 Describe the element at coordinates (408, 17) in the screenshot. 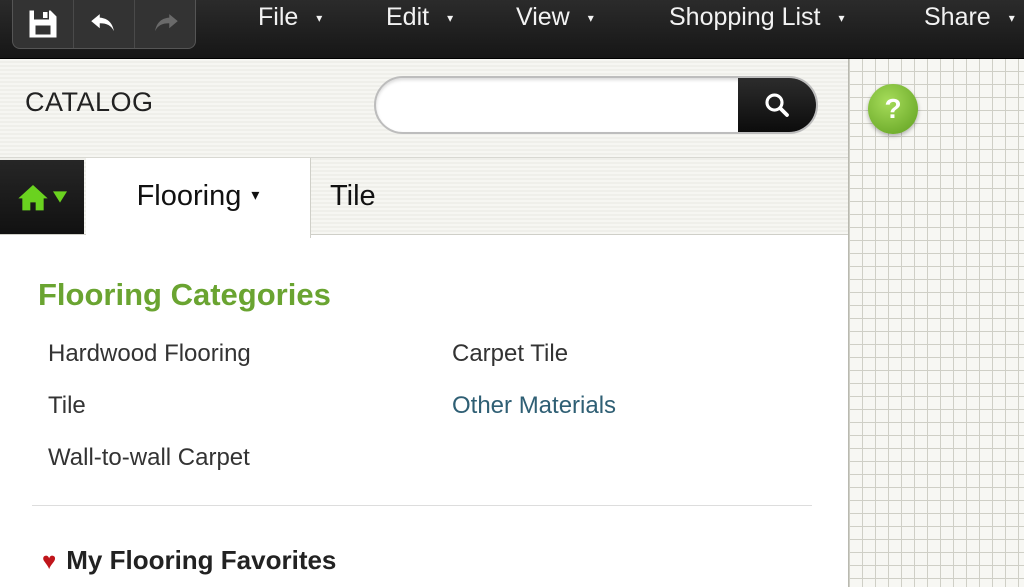

I see `menu-edit-label: Edit` at that location.